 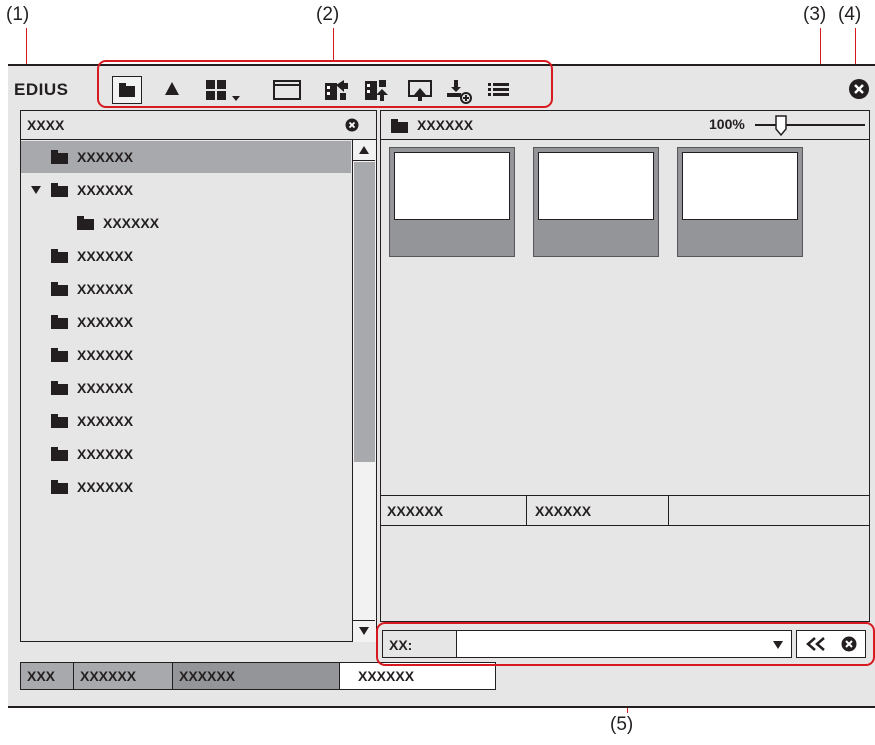 I want to click on window-close-button, so click(x=859, y=89).